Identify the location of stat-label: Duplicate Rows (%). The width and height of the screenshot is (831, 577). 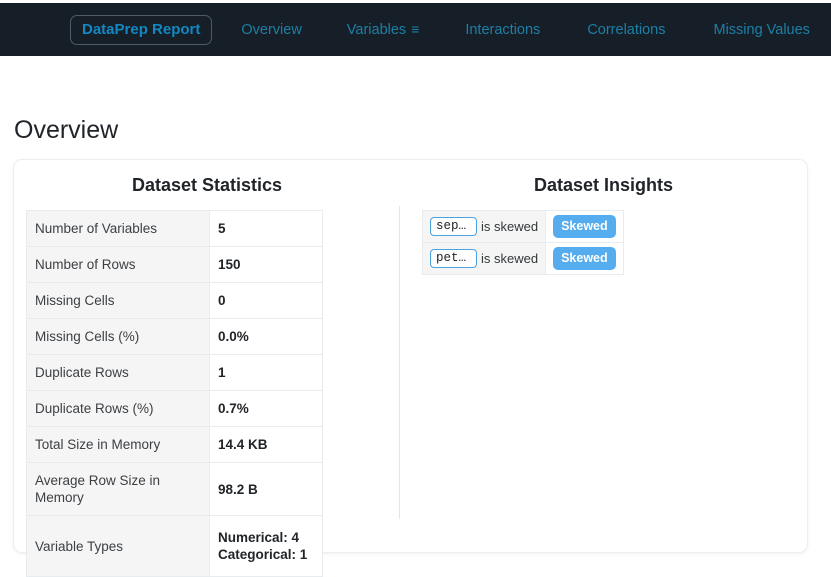
(118, 408).